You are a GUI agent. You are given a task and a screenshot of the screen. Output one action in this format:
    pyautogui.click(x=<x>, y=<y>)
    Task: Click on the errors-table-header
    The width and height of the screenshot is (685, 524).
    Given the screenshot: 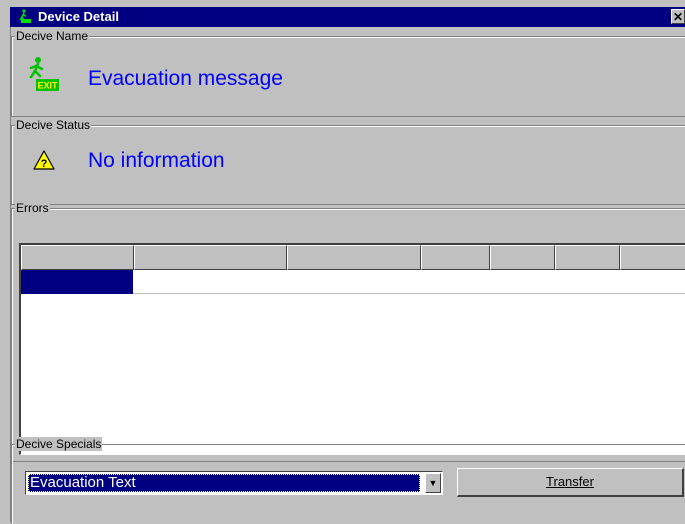 What is the action you would take?
    pyautogui.click(x=353, y=257)
    